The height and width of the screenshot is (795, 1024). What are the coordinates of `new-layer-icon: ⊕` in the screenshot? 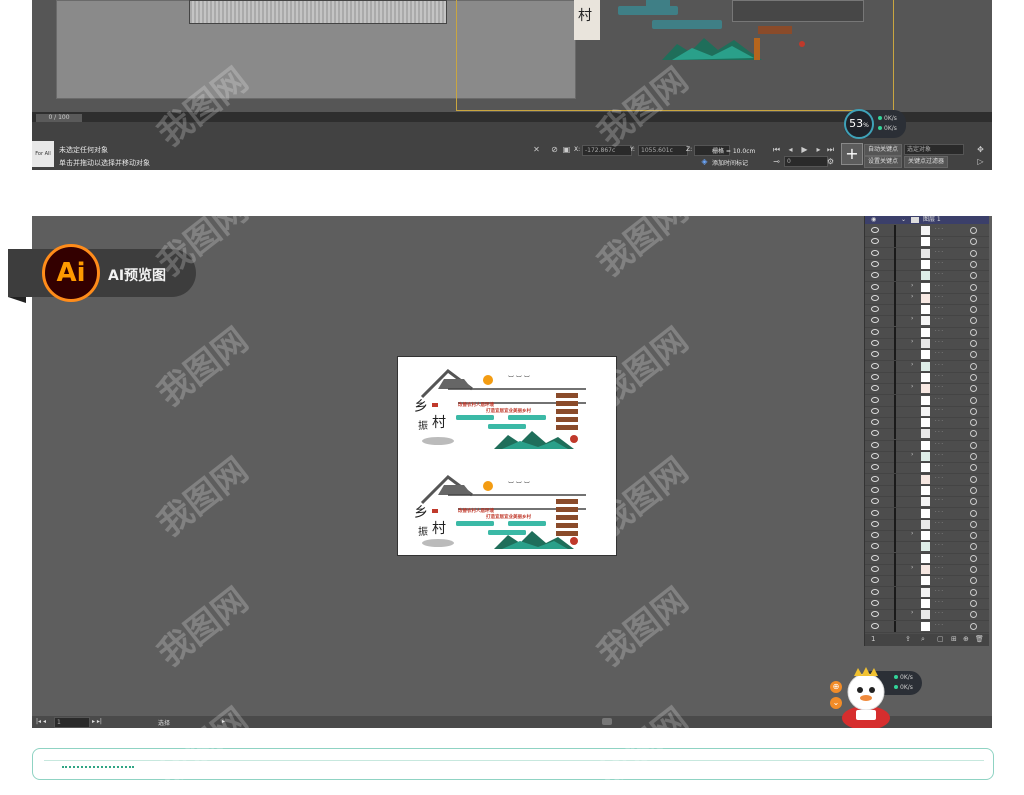 It's located at (966, 639).